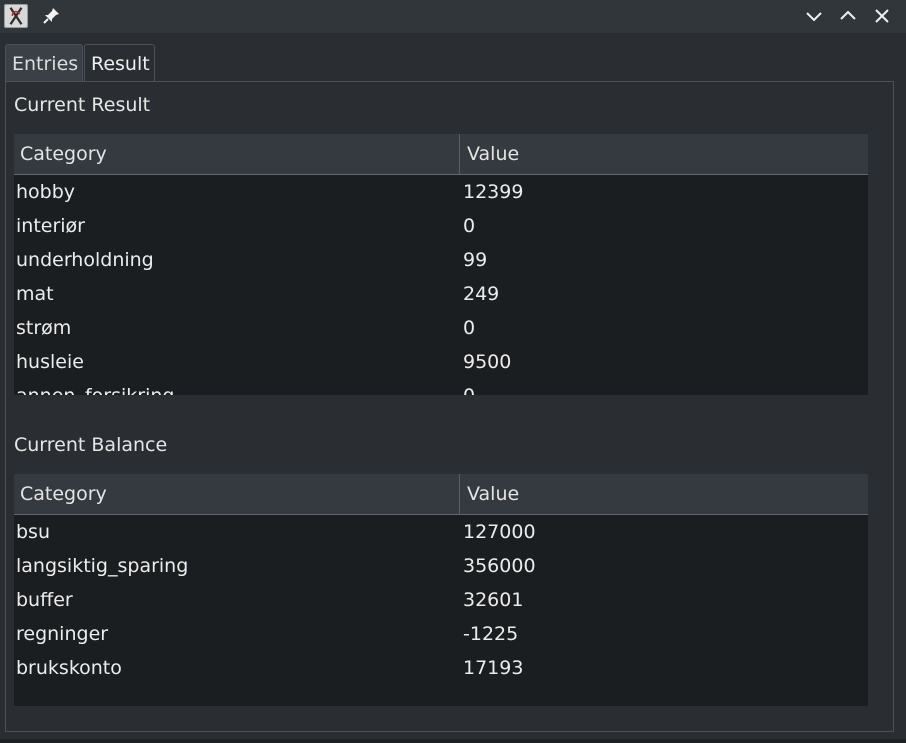 The height and width of the screenshot is (743, 906). Describe the element at coordinates (441, 668) in the screenshot. I see `table-row: brukskonto 17193` at that location.